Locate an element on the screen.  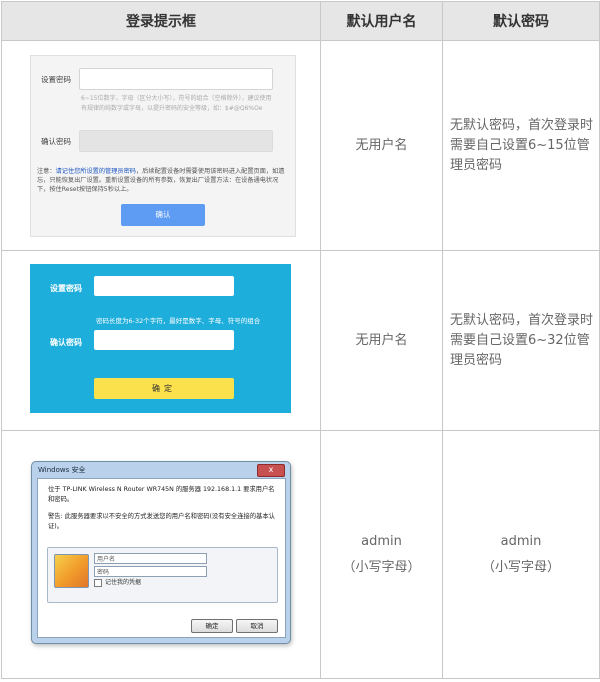
note-prefix: 注意： is located at coordinates (46, 171).